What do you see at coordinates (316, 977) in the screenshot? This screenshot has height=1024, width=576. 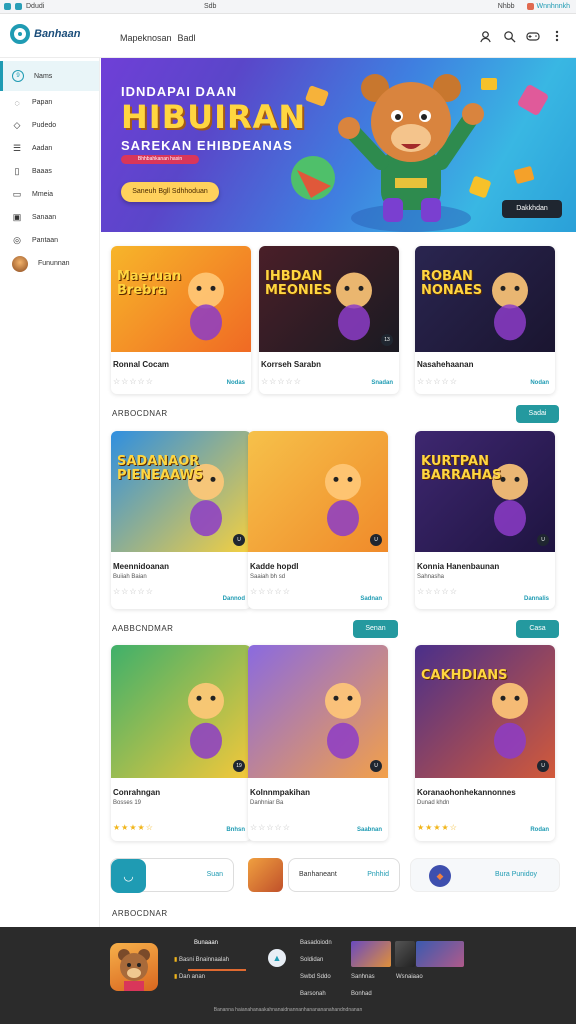 I see `footer-link: Swbd Sddo` at bounding box center [316, 977].